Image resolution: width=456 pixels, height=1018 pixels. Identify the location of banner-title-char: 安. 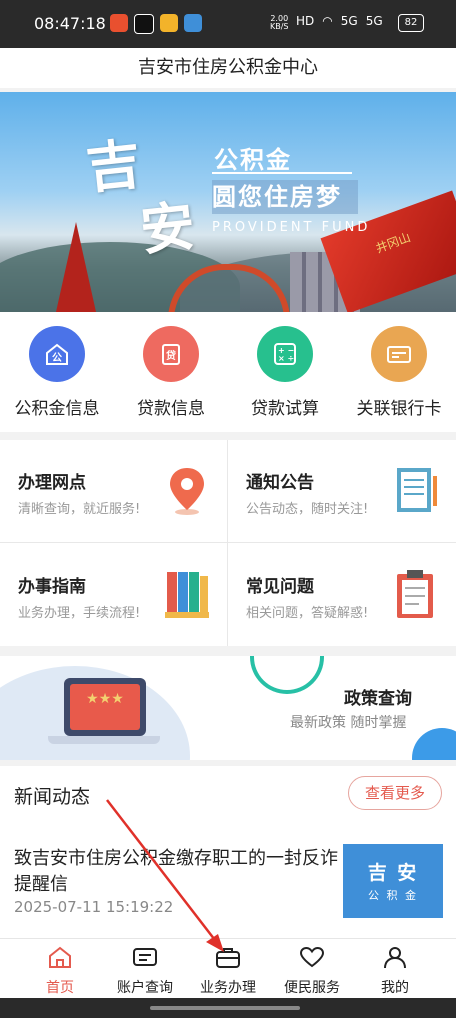
(167, 228).